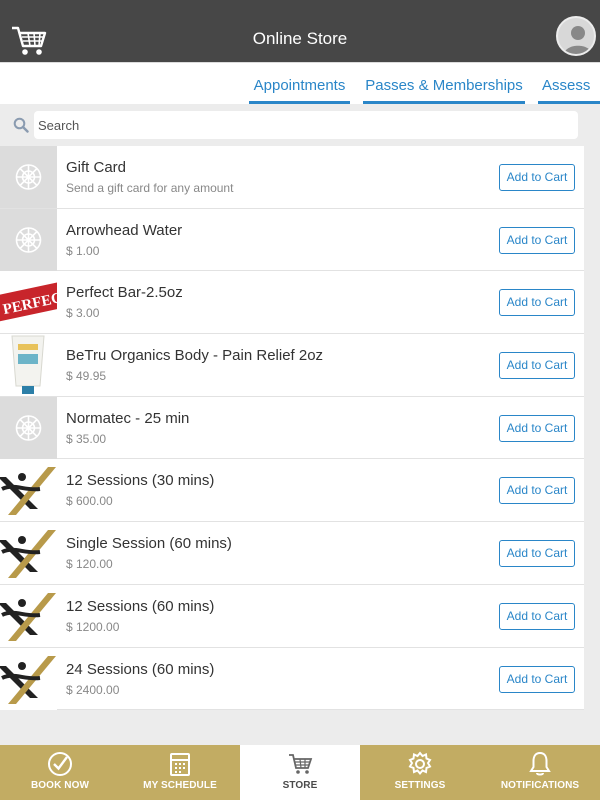  I want to click on bell-icon, so click(540, 763).